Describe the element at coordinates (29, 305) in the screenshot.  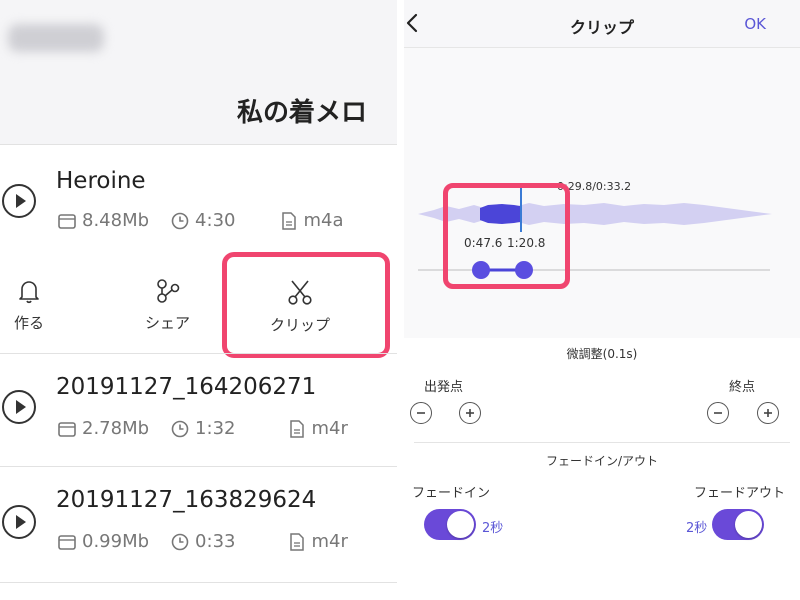
I see `create-button: 作る` at that location.